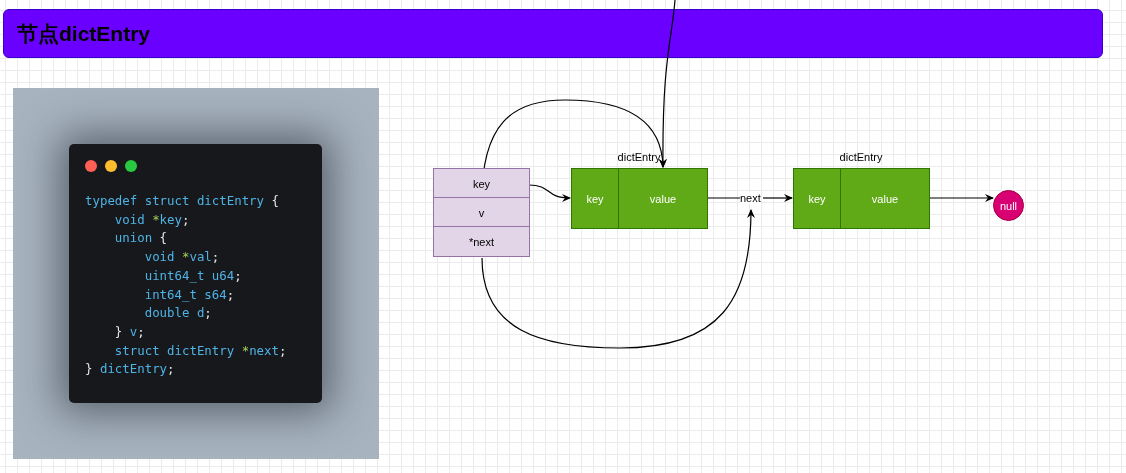 The height and width of the screenshot is (473, 1126). I want to click on code-line: void *val;, so click(181, 257).